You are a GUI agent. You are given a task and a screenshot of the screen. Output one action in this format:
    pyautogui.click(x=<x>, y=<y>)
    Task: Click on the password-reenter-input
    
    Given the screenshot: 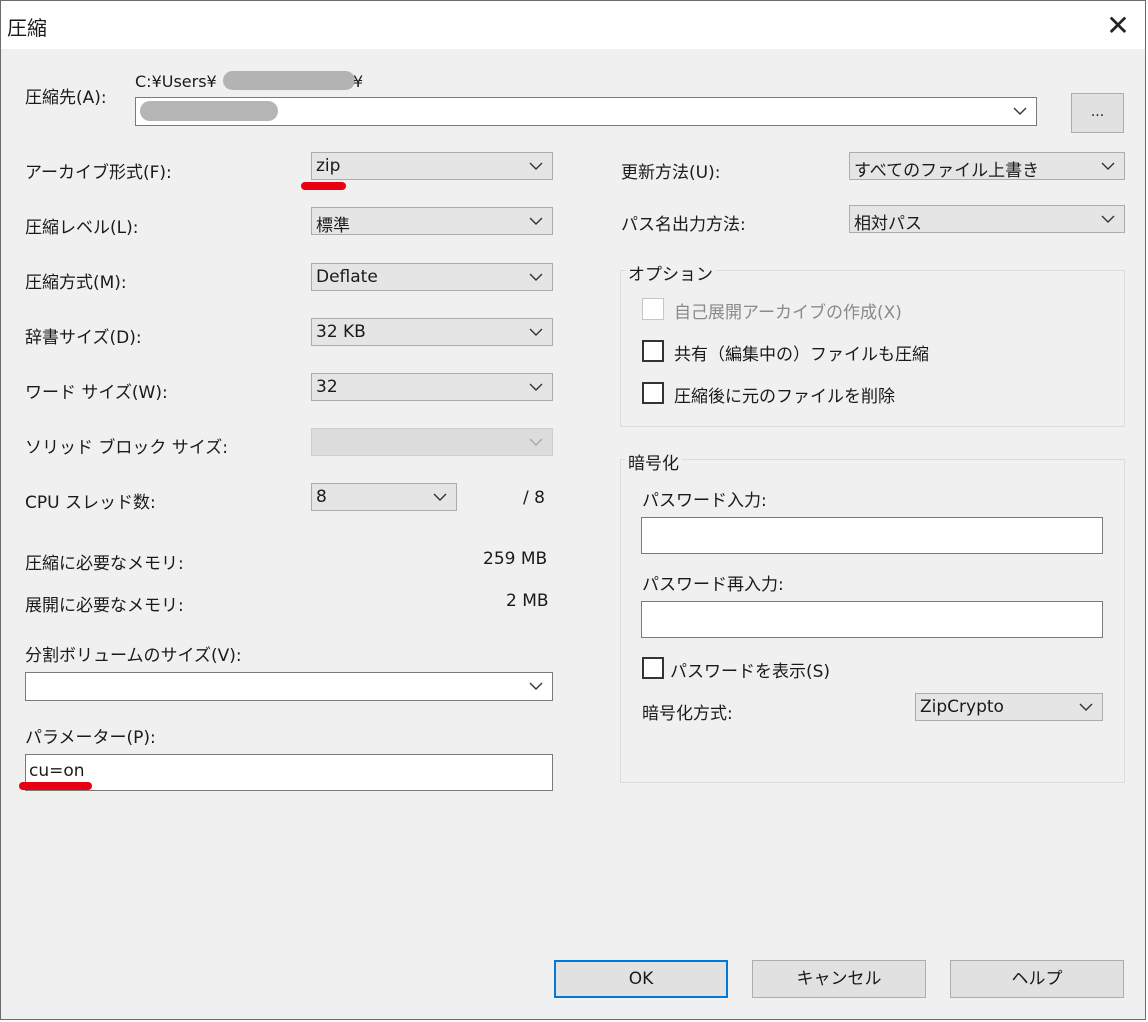 What is the action you would take?
    pyautogui.click(x=872, y=619)
    